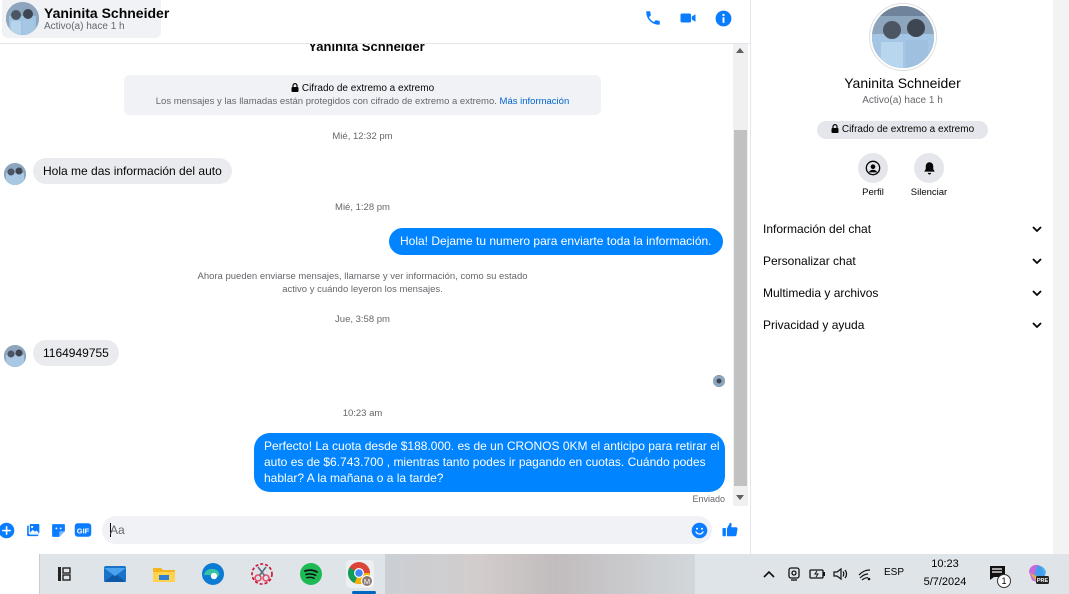  I want to click on contact-header-button: Yaninita Schneider Activo(a) hace 1 h, so click(85, 19).